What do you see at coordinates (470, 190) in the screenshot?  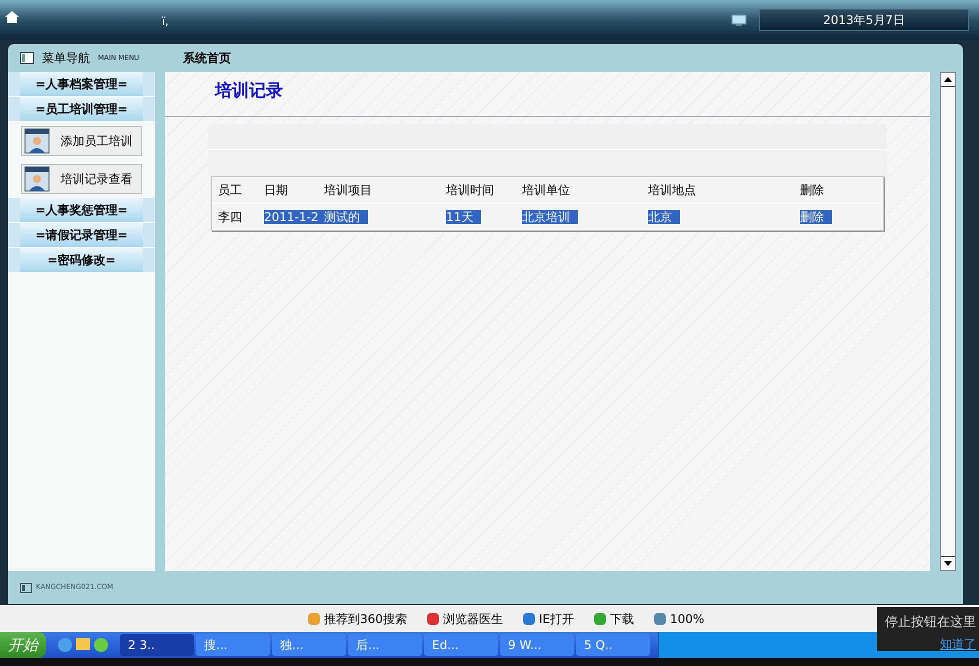 I see `column-header: 培训时间` at bounding box center [470, 190].